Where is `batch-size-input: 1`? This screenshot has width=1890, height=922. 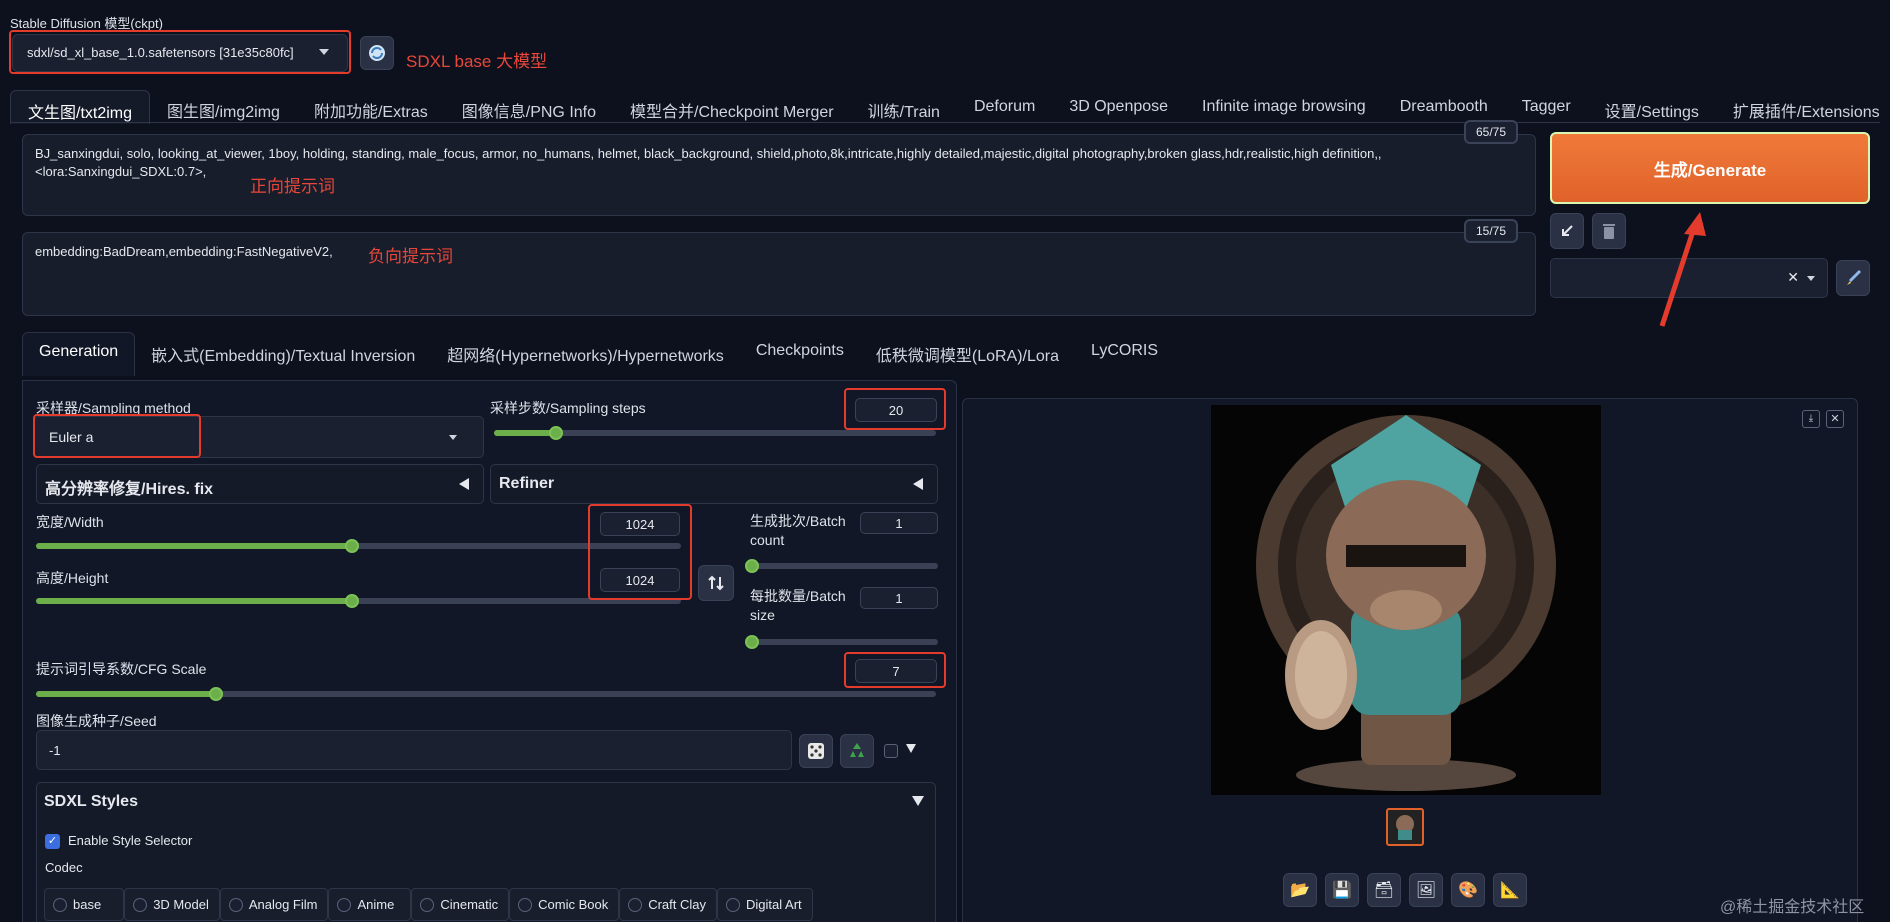 batch-size-input: 1 is located at coordinates (899, 598).